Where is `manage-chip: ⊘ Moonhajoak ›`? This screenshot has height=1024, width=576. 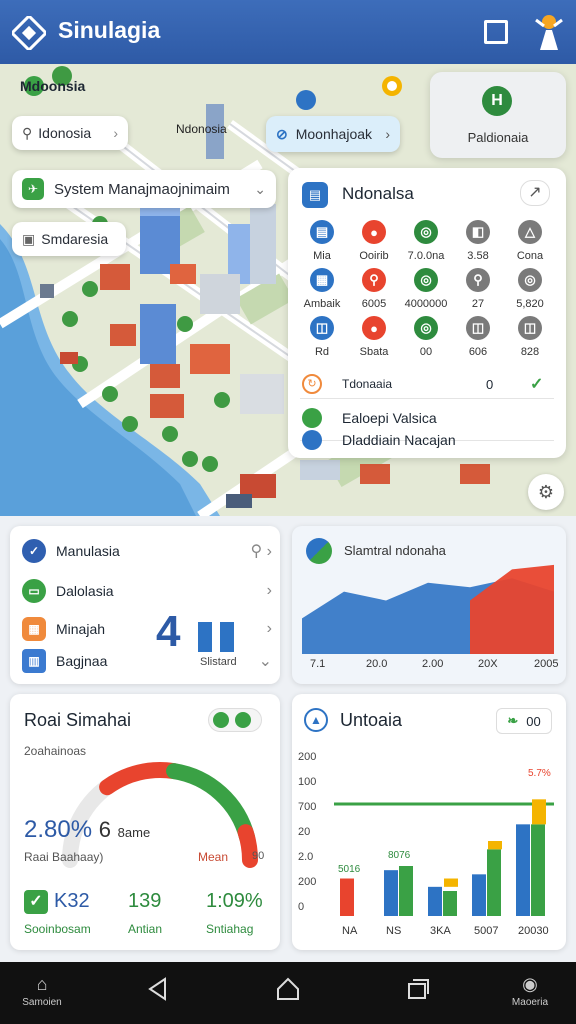
manage-chip: ⊘ Moonhajoak › is located at coordinates (333, 134).